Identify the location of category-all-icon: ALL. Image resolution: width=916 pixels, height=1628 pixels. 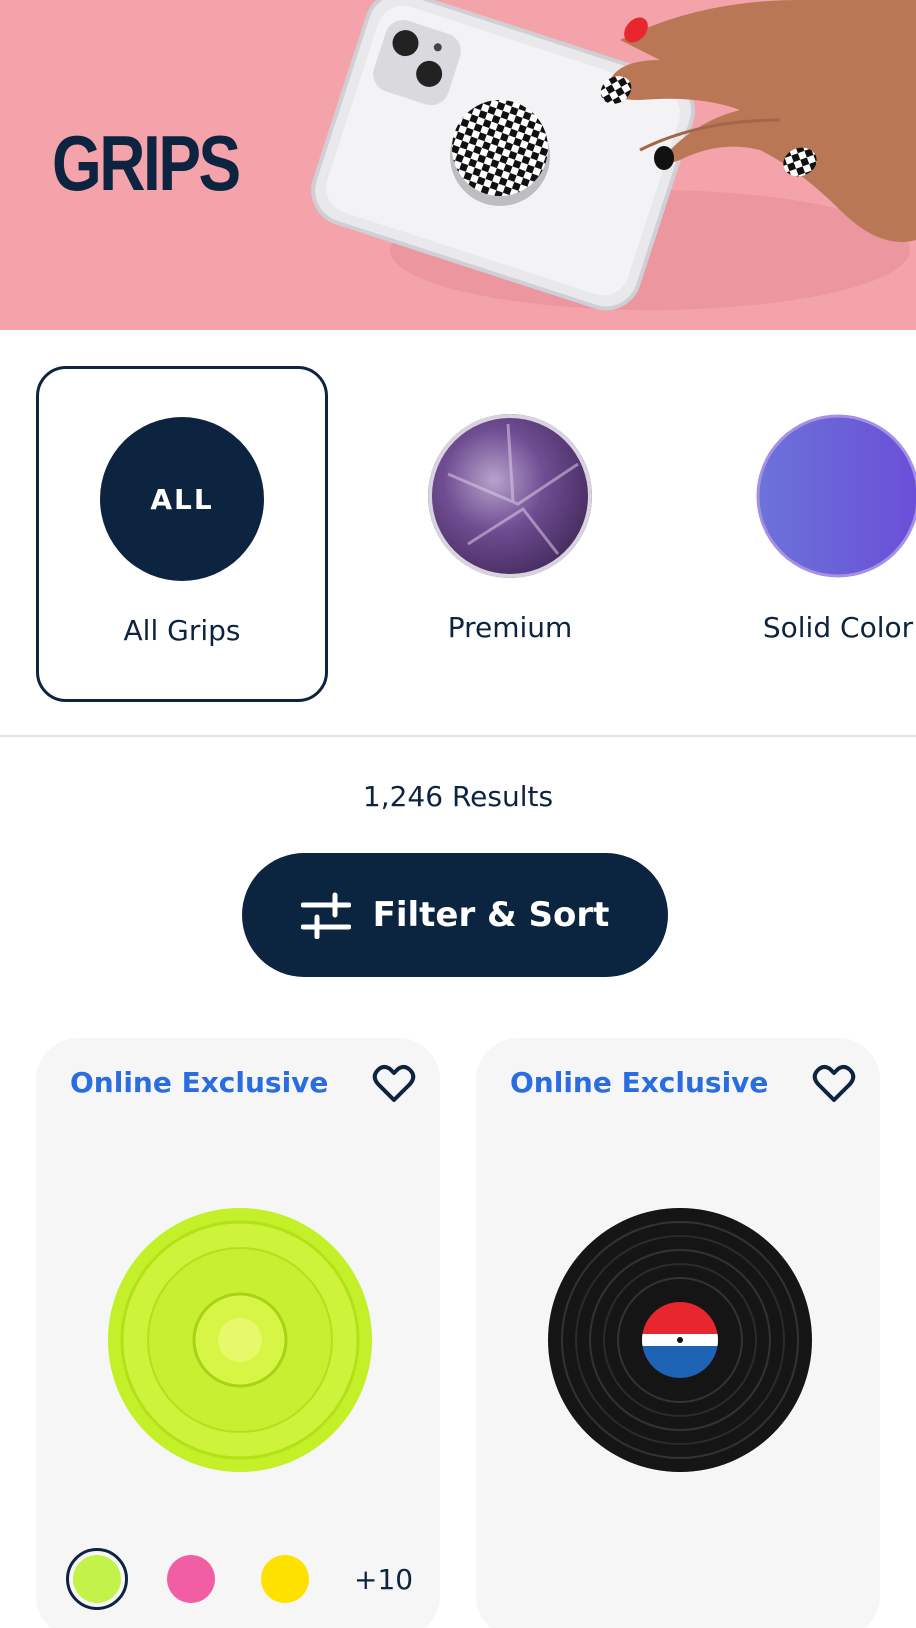
(182, 499).